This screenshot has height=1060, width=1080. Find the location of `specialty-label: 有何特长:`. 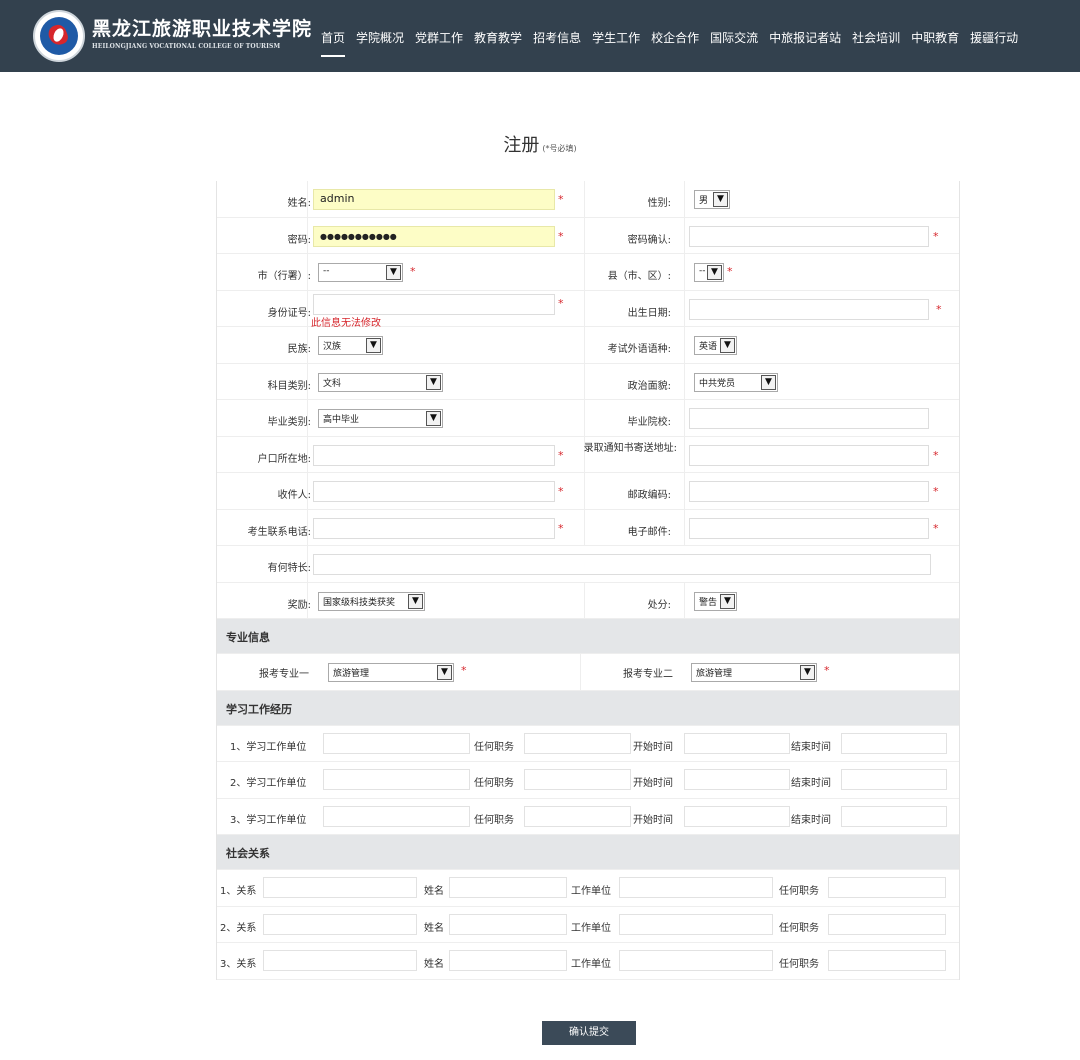

specialty-label: 有何特长: is located at coordinates (289, 568).